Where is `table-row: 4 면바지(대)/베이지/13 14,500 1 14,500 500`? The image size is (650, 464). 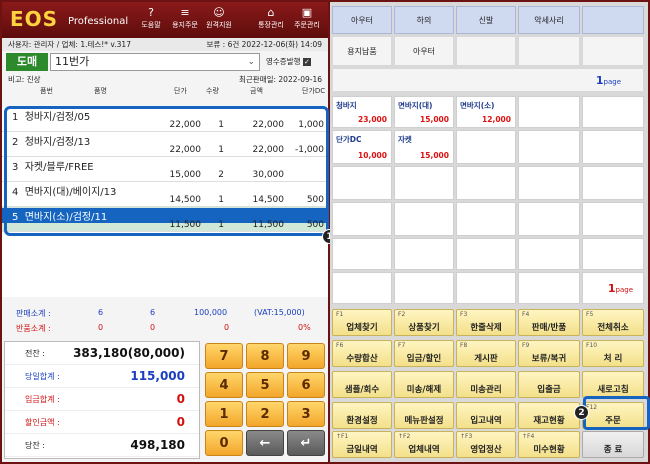
table-row: 4 면바지(대)/베이지/13 14,500 1 14,500 500 is located at coordinates (165, 194).